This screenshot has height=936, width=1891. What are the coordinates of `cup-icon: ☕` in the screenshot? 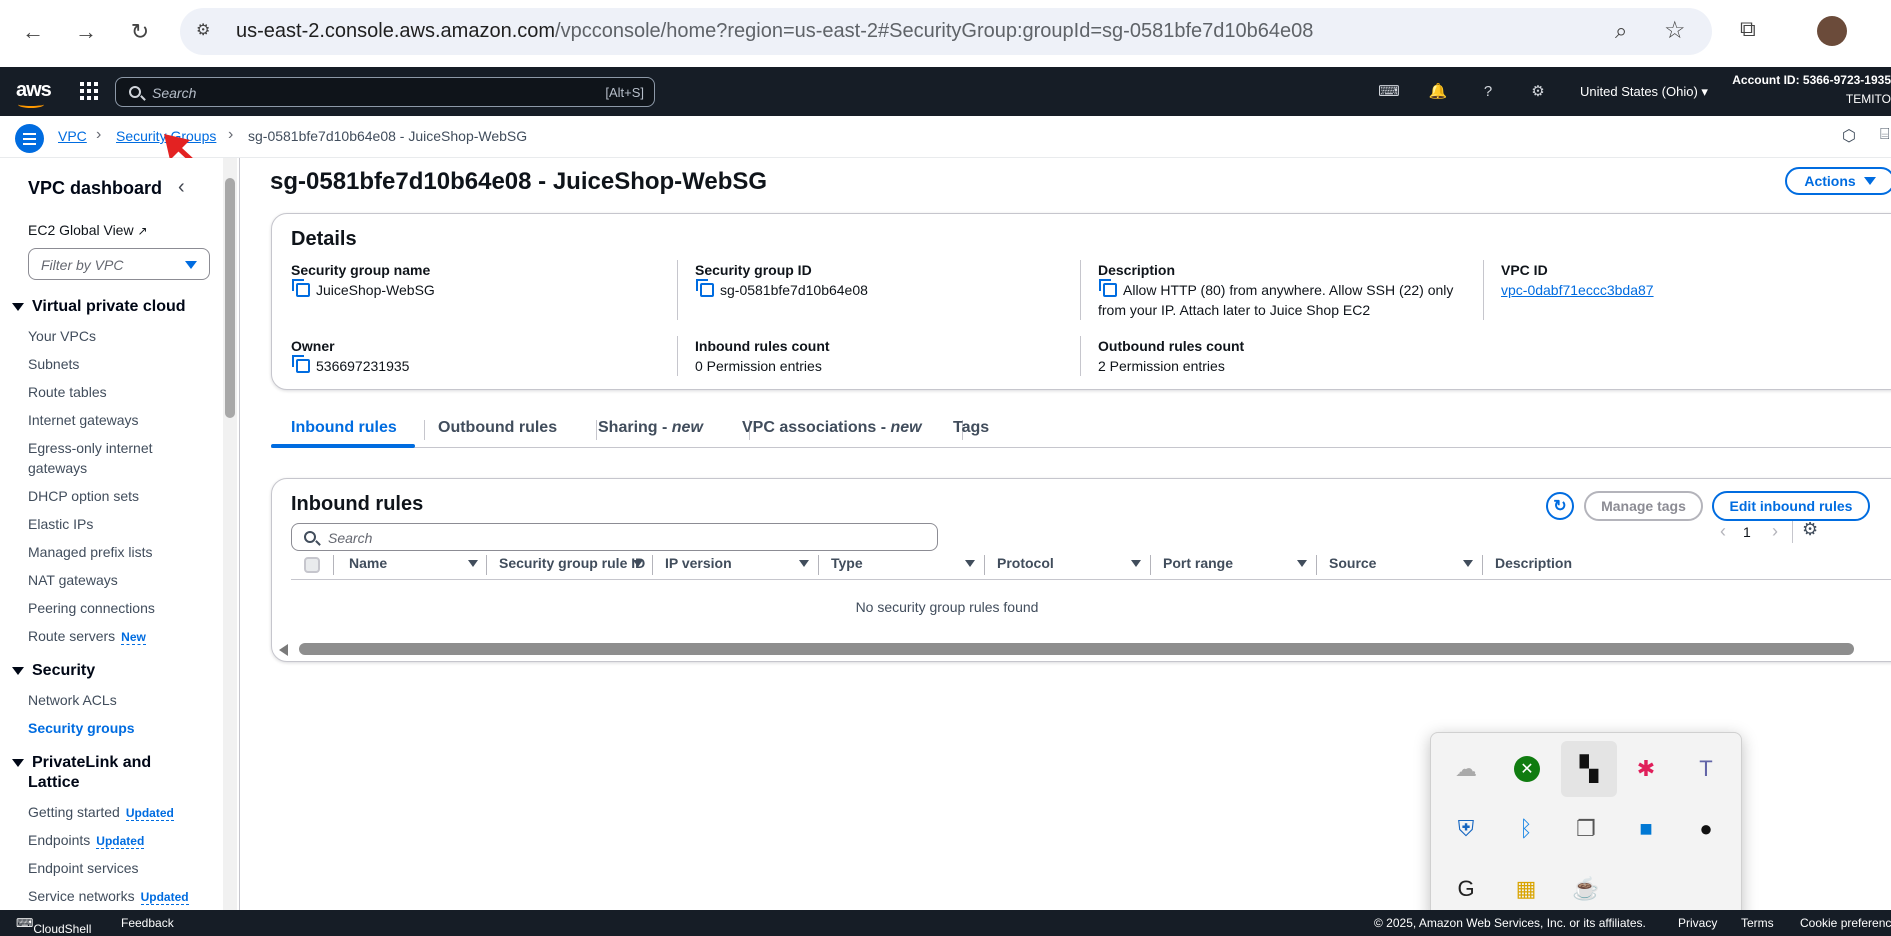 It's located at (1586, 889).